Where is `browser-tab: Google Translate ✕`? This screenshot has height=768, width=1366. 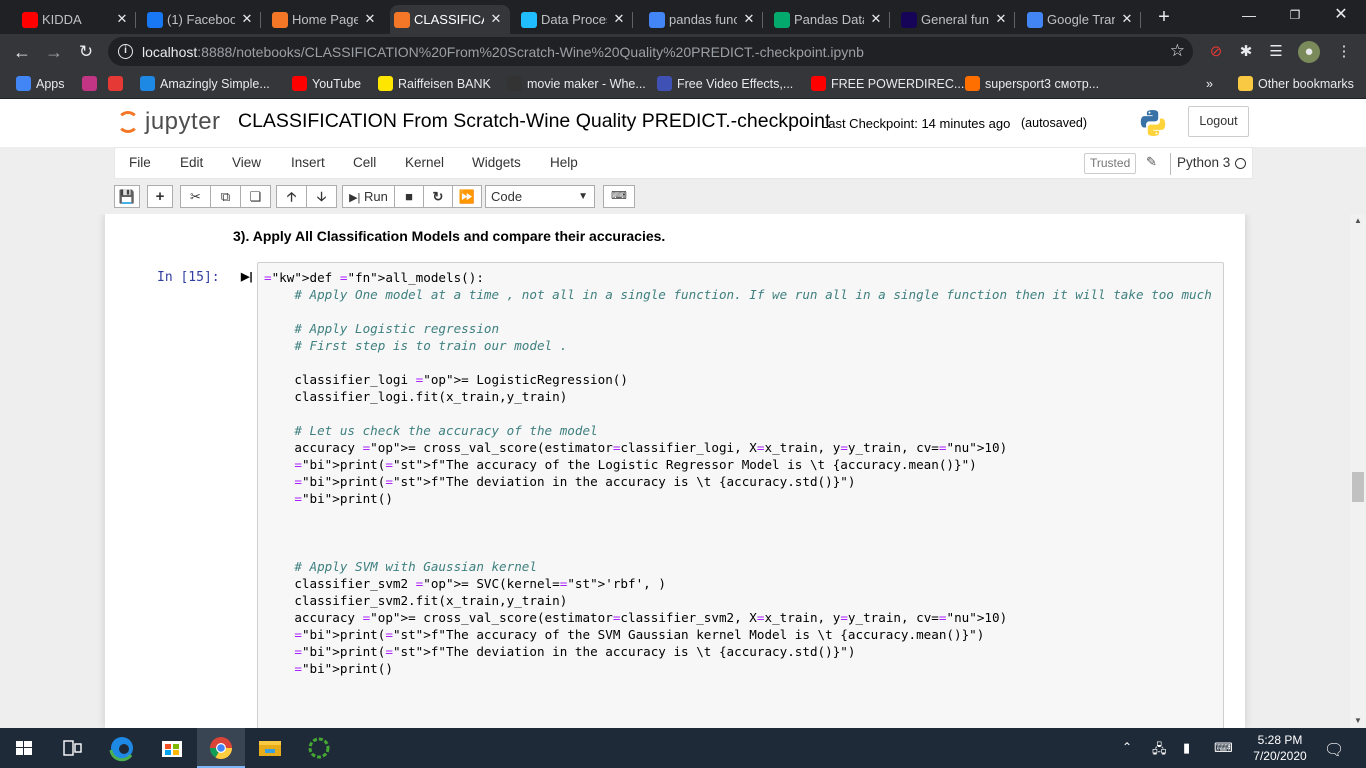
browser-tab: Google Translate ✕ is located at coordinates (1082, 19).